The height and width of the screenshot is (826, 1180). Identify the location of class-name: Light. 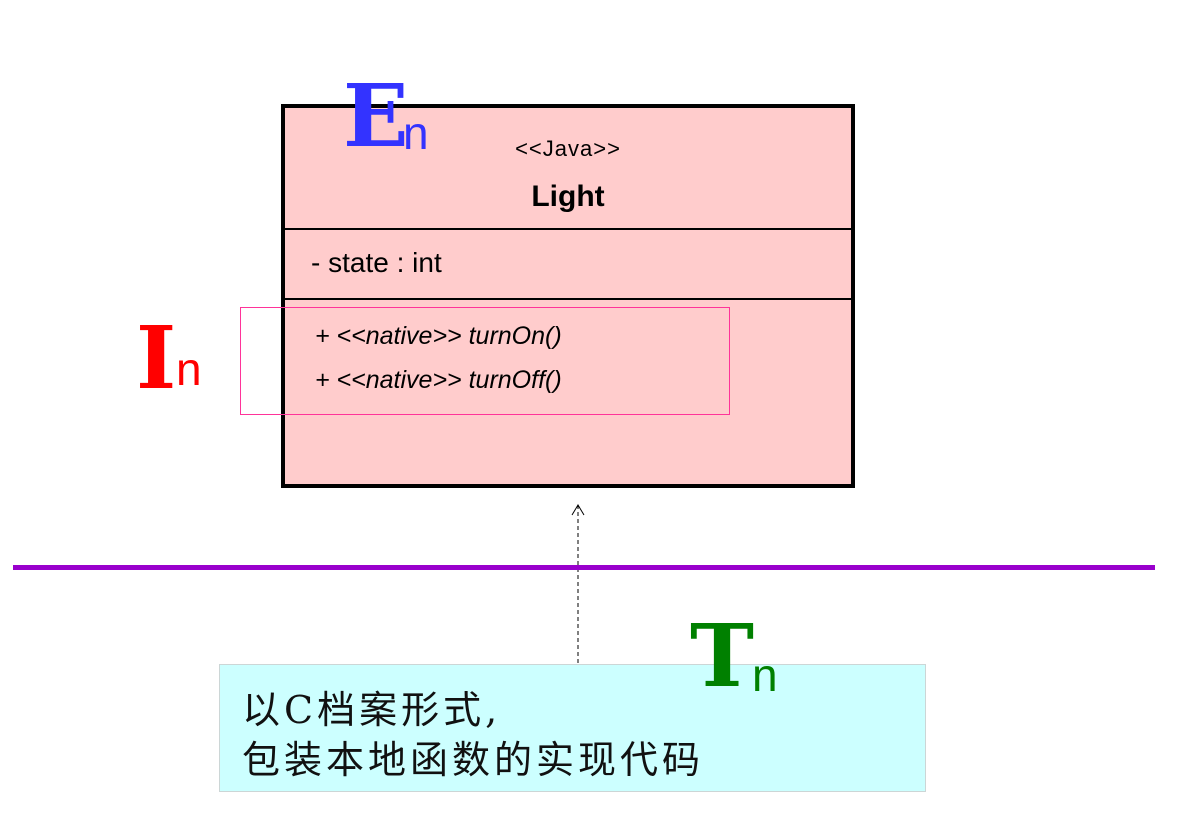
(568, 196).